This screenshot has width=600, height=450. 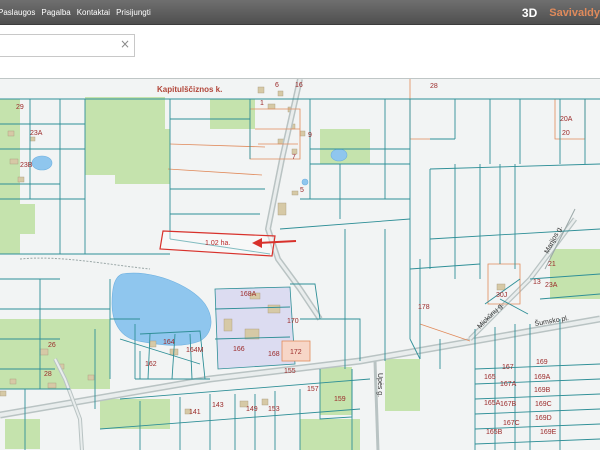 I want to click on parcel-label: 143, so click(x=218, y=405).